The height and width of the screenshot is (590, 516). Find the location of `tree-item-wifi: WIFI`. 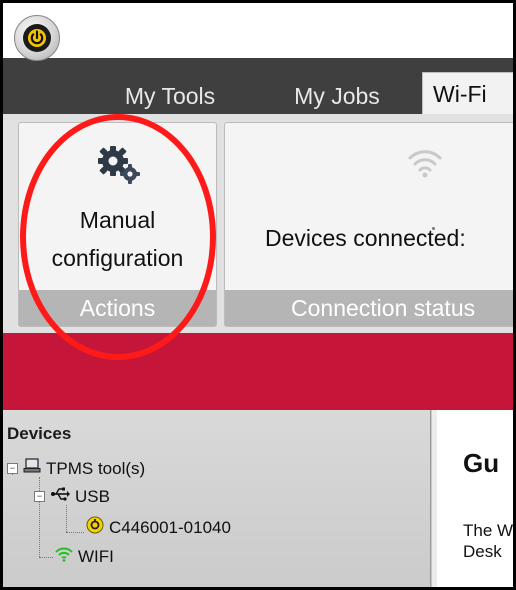

tree-item-wifi: WIFI is located at coordinates (84, 556).